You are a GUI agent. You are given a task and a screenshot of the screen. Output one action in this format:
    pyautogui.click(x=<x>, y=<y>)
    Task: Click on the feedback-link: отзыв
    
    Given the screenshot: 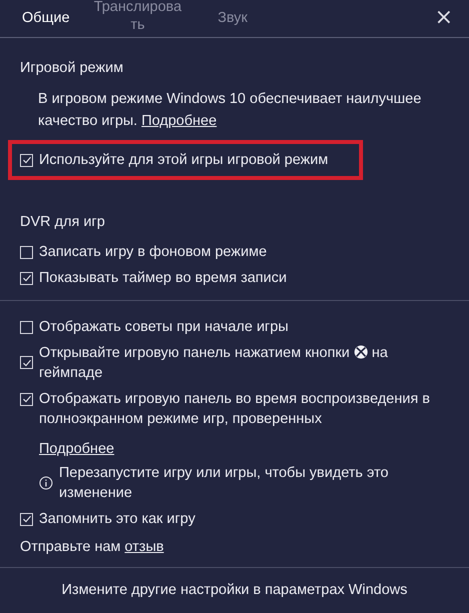 What is the action you would take?
    pyautogui.click(x=144, y=546)
    